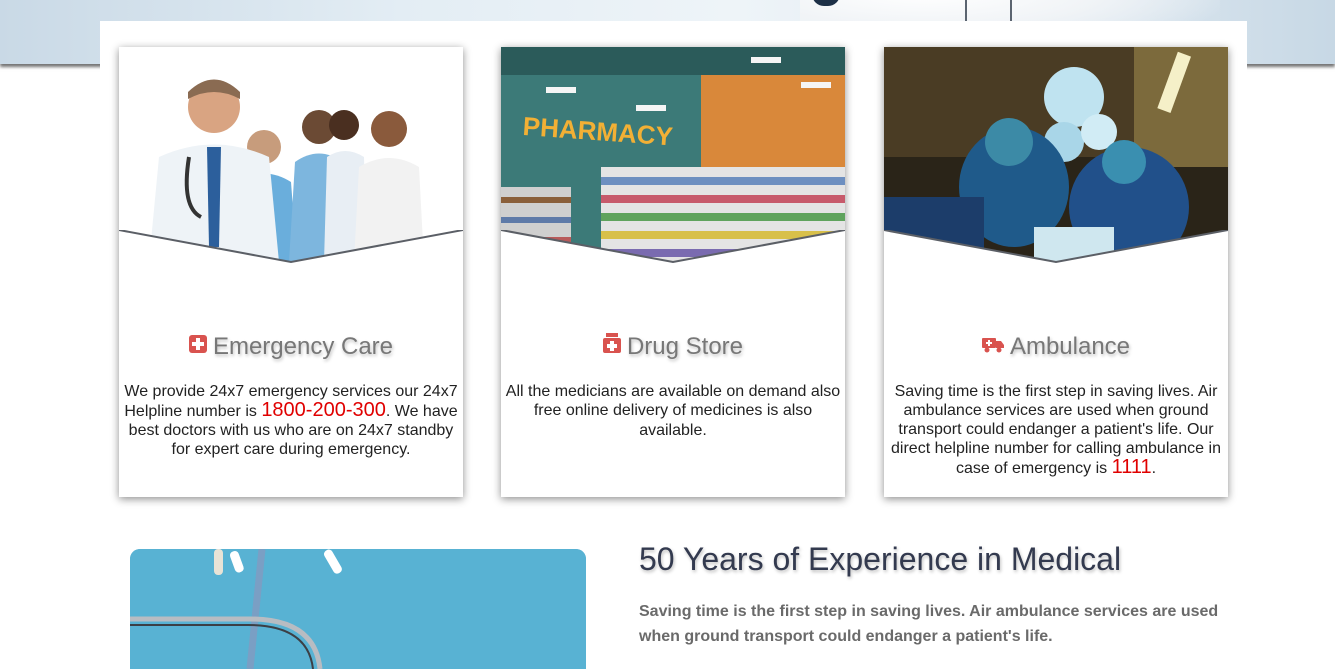 This screenshot has width=1335, height=669. I want to click on helpline-number: 1800-200-300, so click(323, 410).